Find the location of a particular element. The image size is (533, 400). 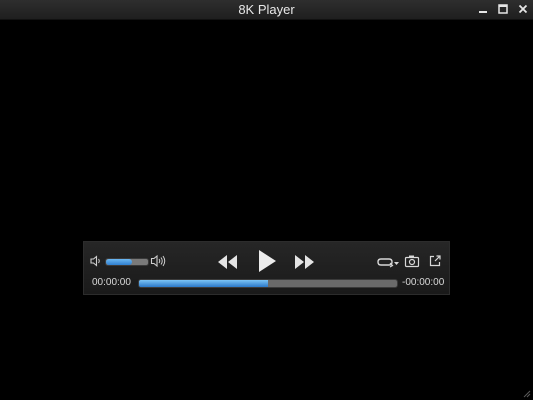

rewind-icon is located at coordinates (227, 262).